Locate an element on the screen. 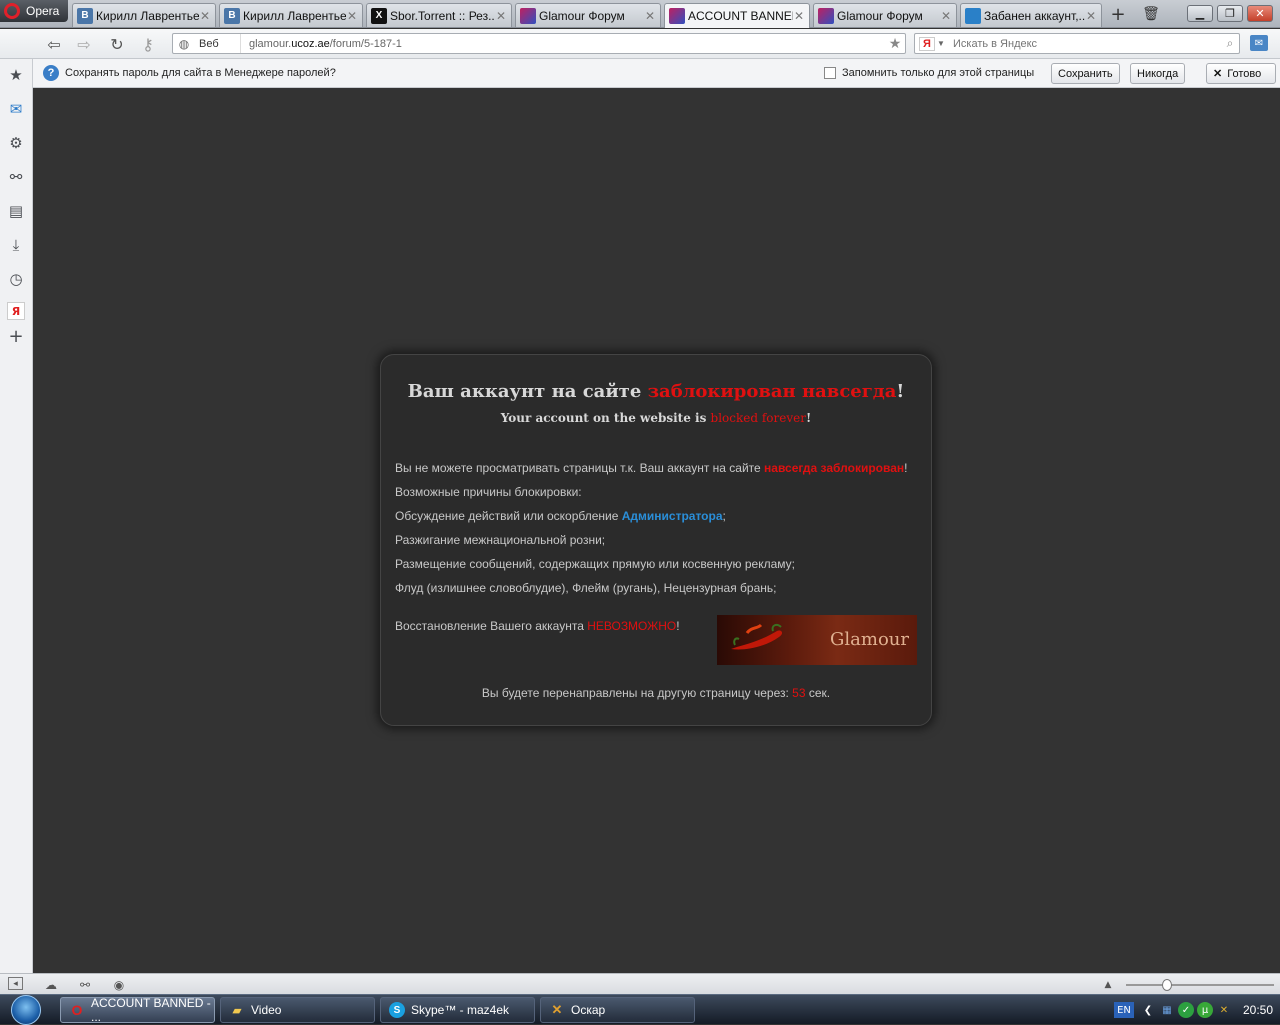  close-window-button: ✕ is located at coordinates (1260, 13).